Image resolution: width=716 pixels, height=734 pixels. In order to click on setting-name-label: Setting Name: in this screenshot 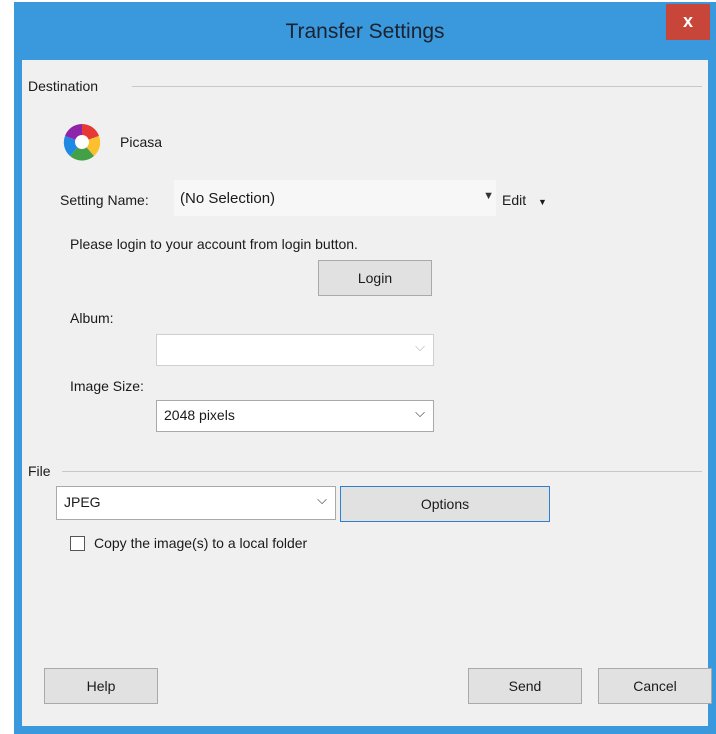, I will do `click(104, 200)`.